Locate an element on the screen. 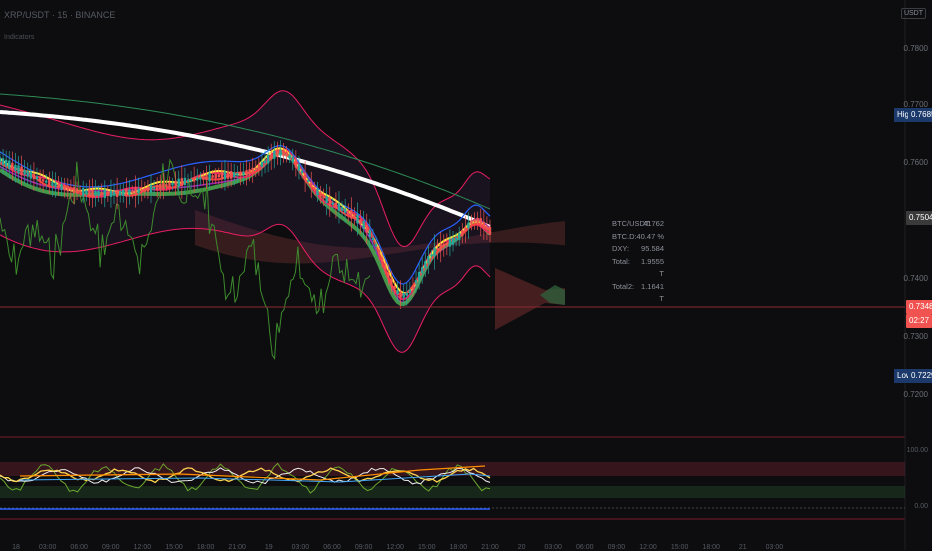  price-tick: 0.7400 is located at coordinates (915, 278).